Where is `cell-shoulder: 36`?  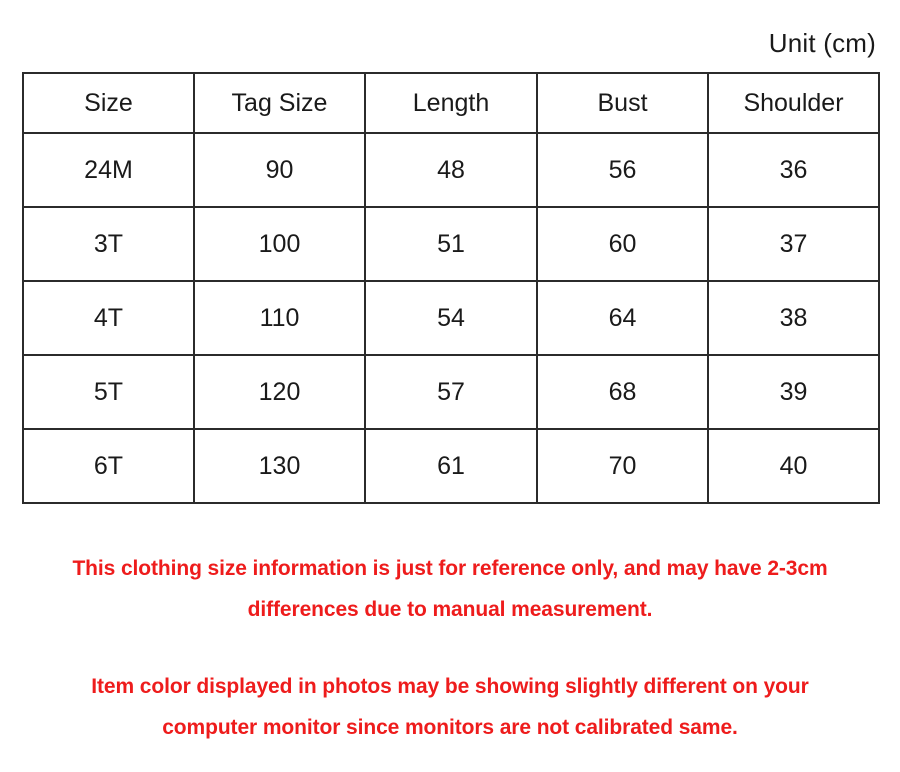 cell-shoulder: 36 is located at coordinates (793, 170).